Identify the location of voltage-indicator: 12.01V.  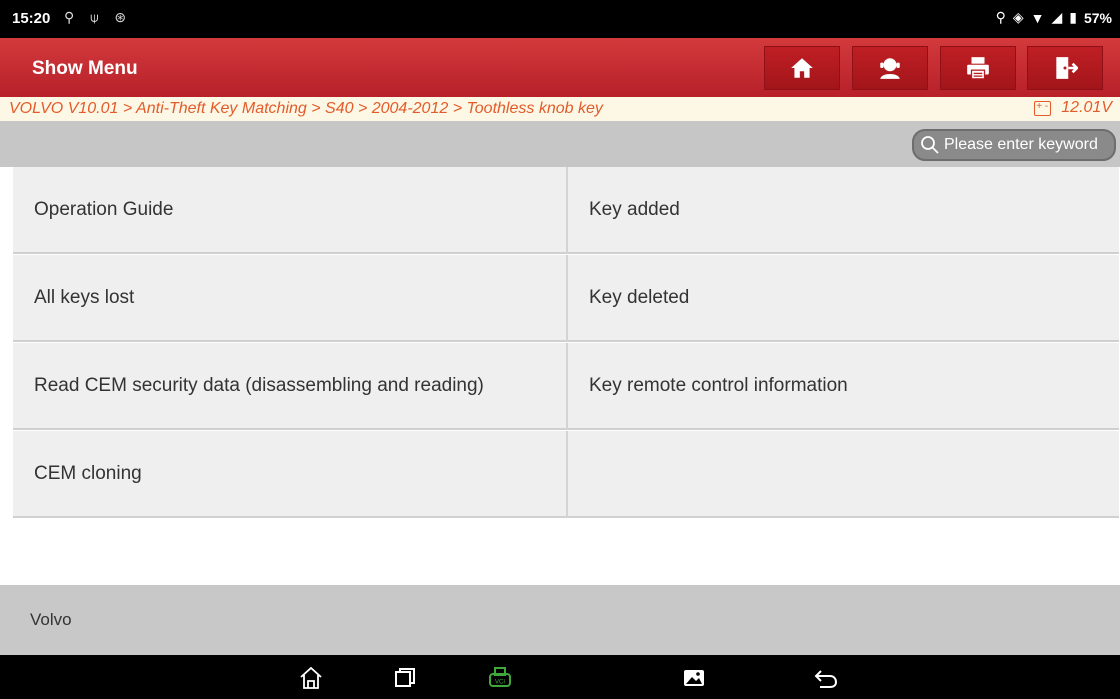
(1073, 108).